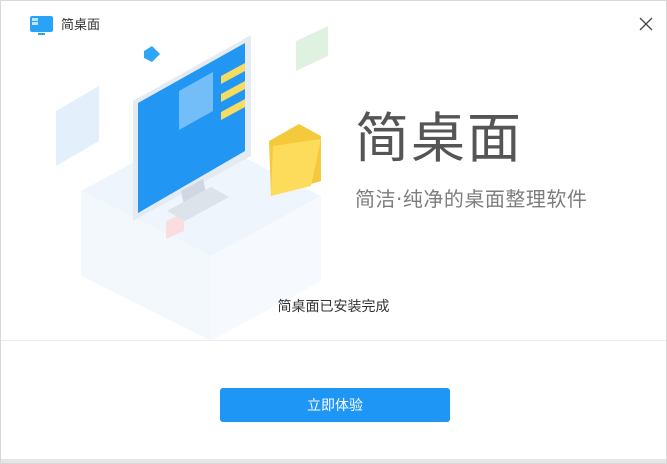 The width and height of the screenshot is (667, 464). I want to click on hero-title: 简桌面, so click(439, 138).